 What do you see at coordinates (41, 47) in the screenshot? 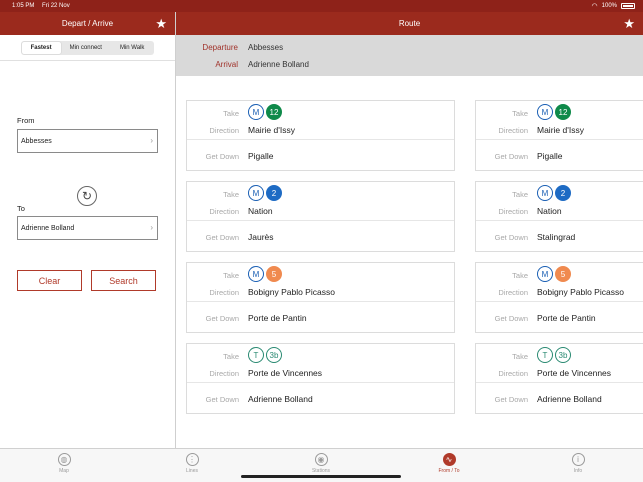
I see `segment-fastest: Fastest` at bounding box center [41, 47].